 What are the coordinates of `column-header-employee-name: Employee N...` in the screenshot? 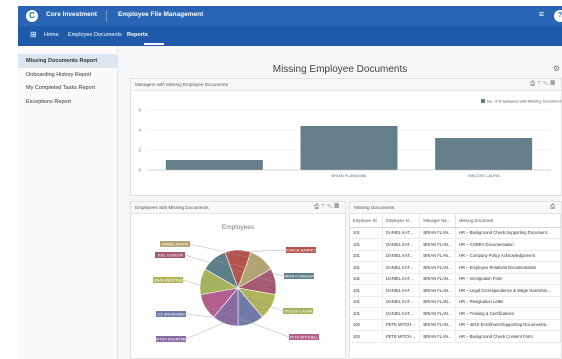 It's located at (401, 221).